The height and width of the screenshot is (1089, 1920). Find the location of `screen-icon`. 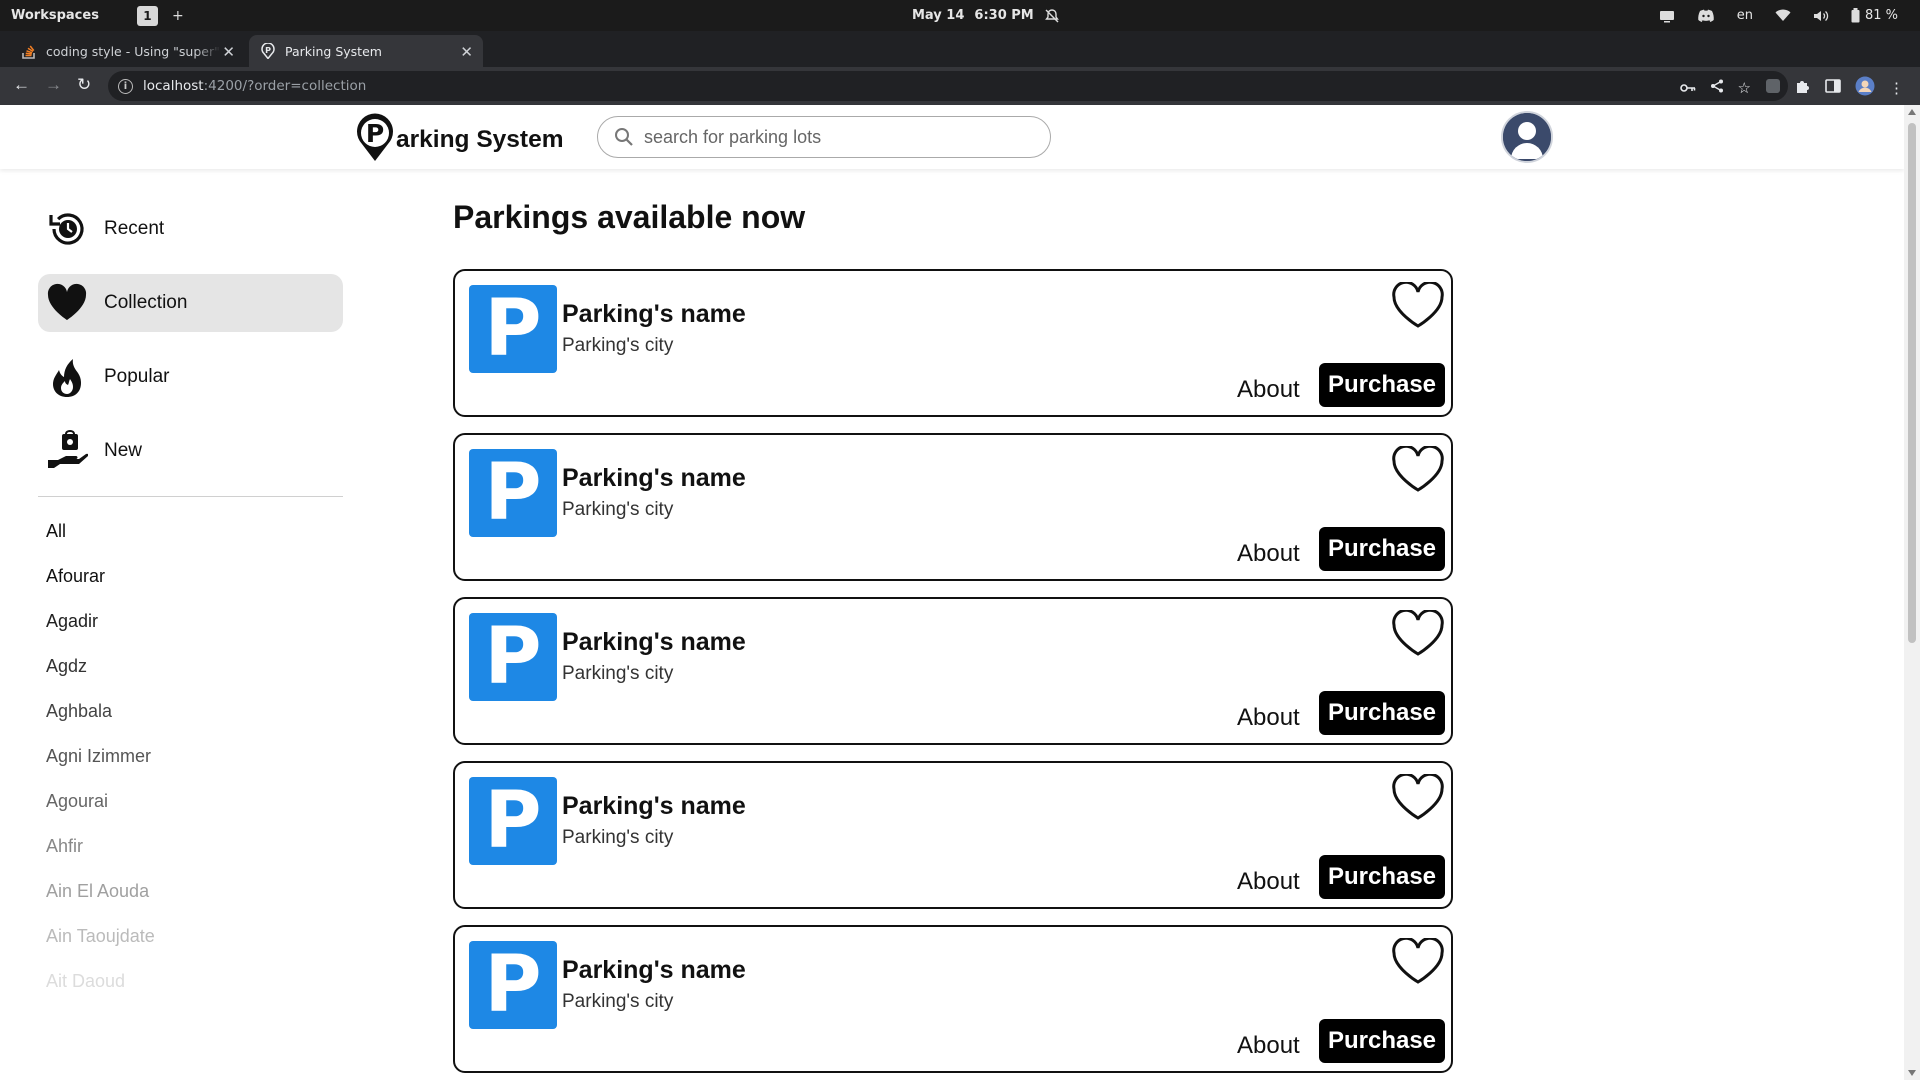

screen-icon is located at coordinates (1667, 16).